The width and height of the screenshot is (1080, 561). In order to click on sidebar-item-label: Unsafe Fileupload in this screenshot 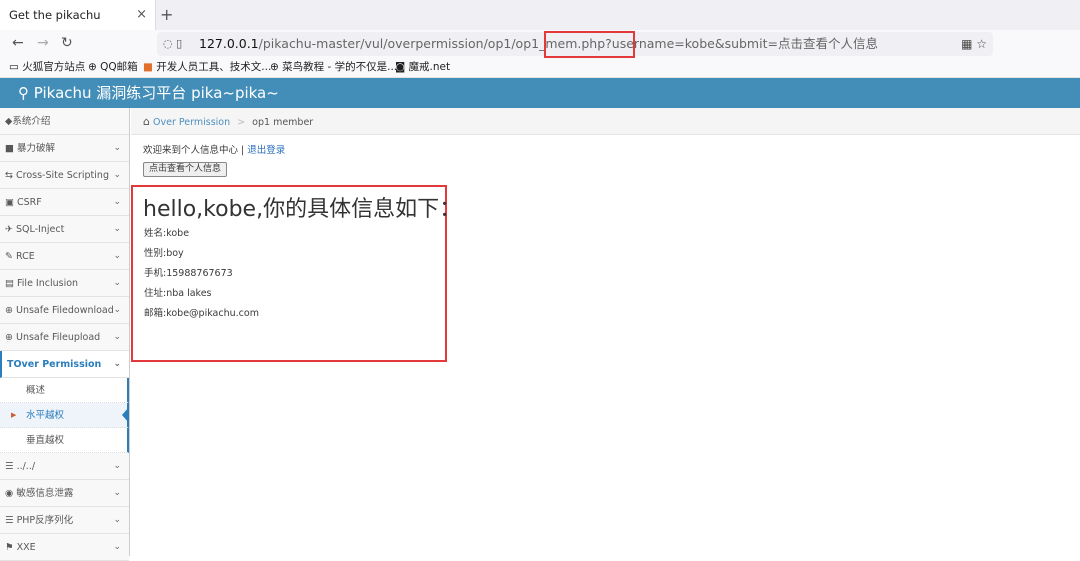, I will do `click(58, 337)`.